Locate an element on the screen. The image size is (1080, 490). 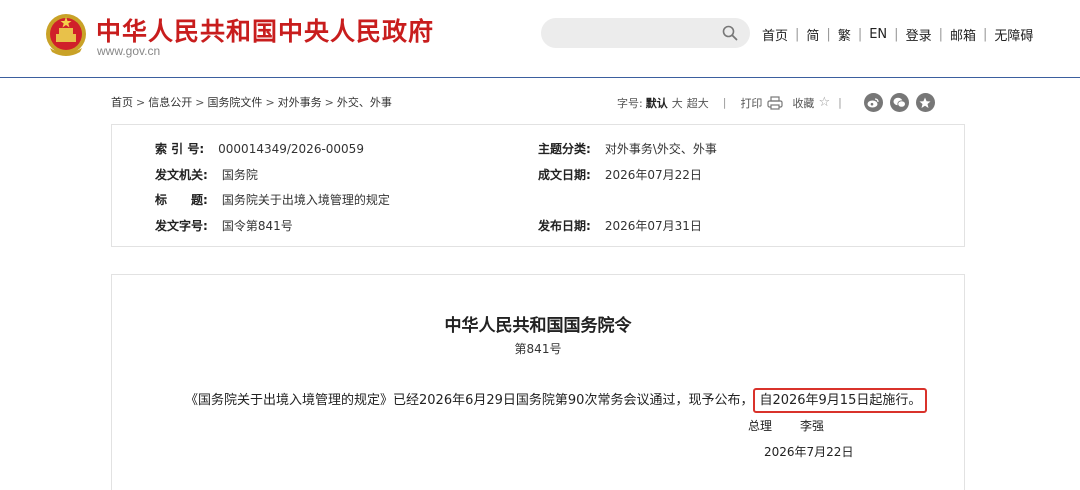
meta-published-label: 发布日期: is located at coordinates (564, 226).